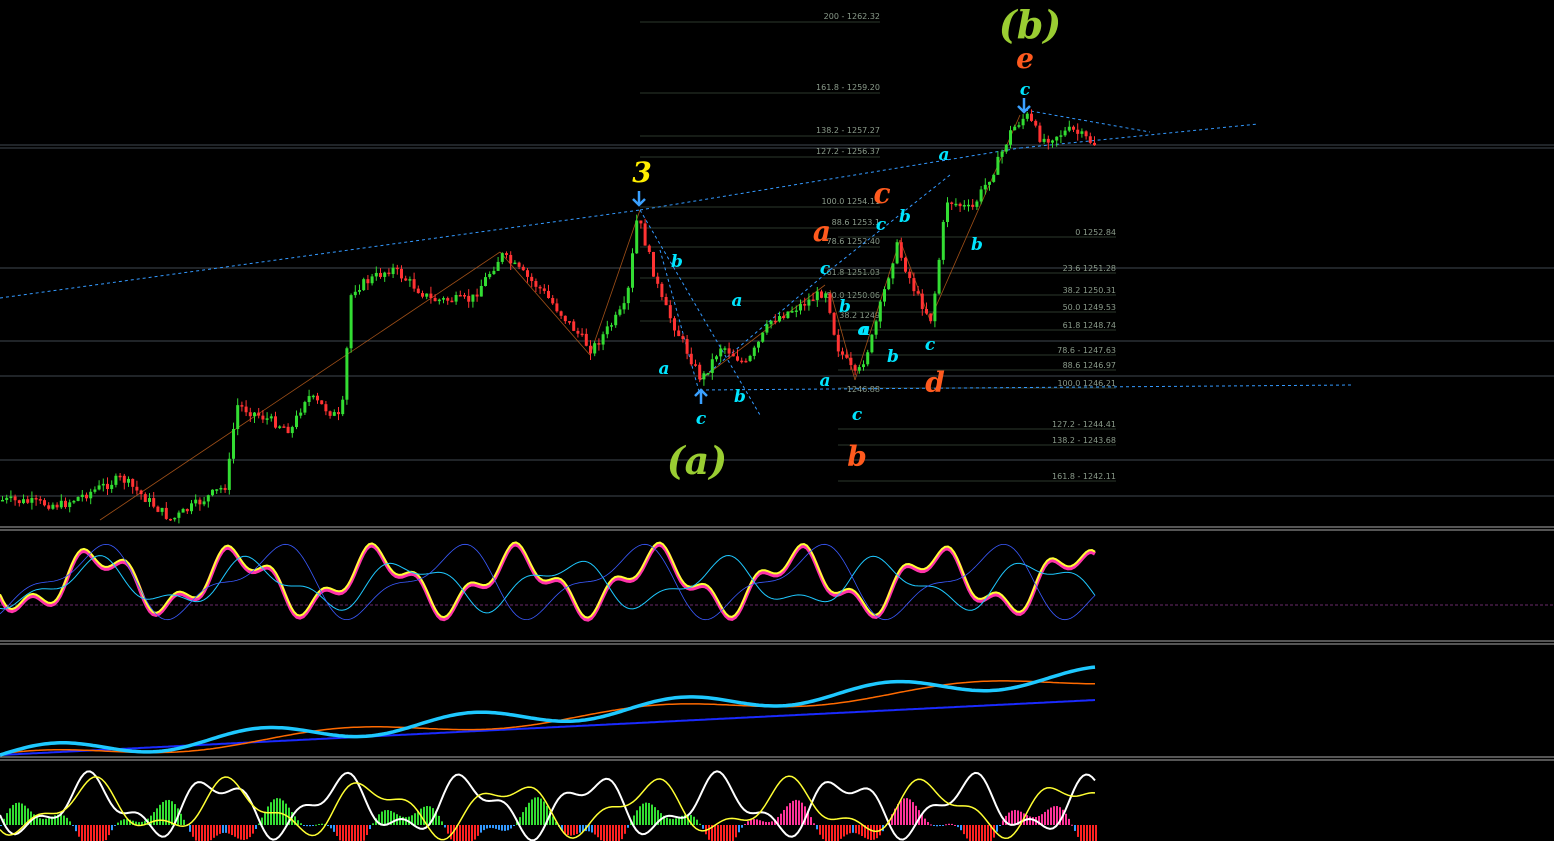 Image resolution: width=1554 pixels, height=841 pixels. I want to click on trend-line, so click(548, 727).